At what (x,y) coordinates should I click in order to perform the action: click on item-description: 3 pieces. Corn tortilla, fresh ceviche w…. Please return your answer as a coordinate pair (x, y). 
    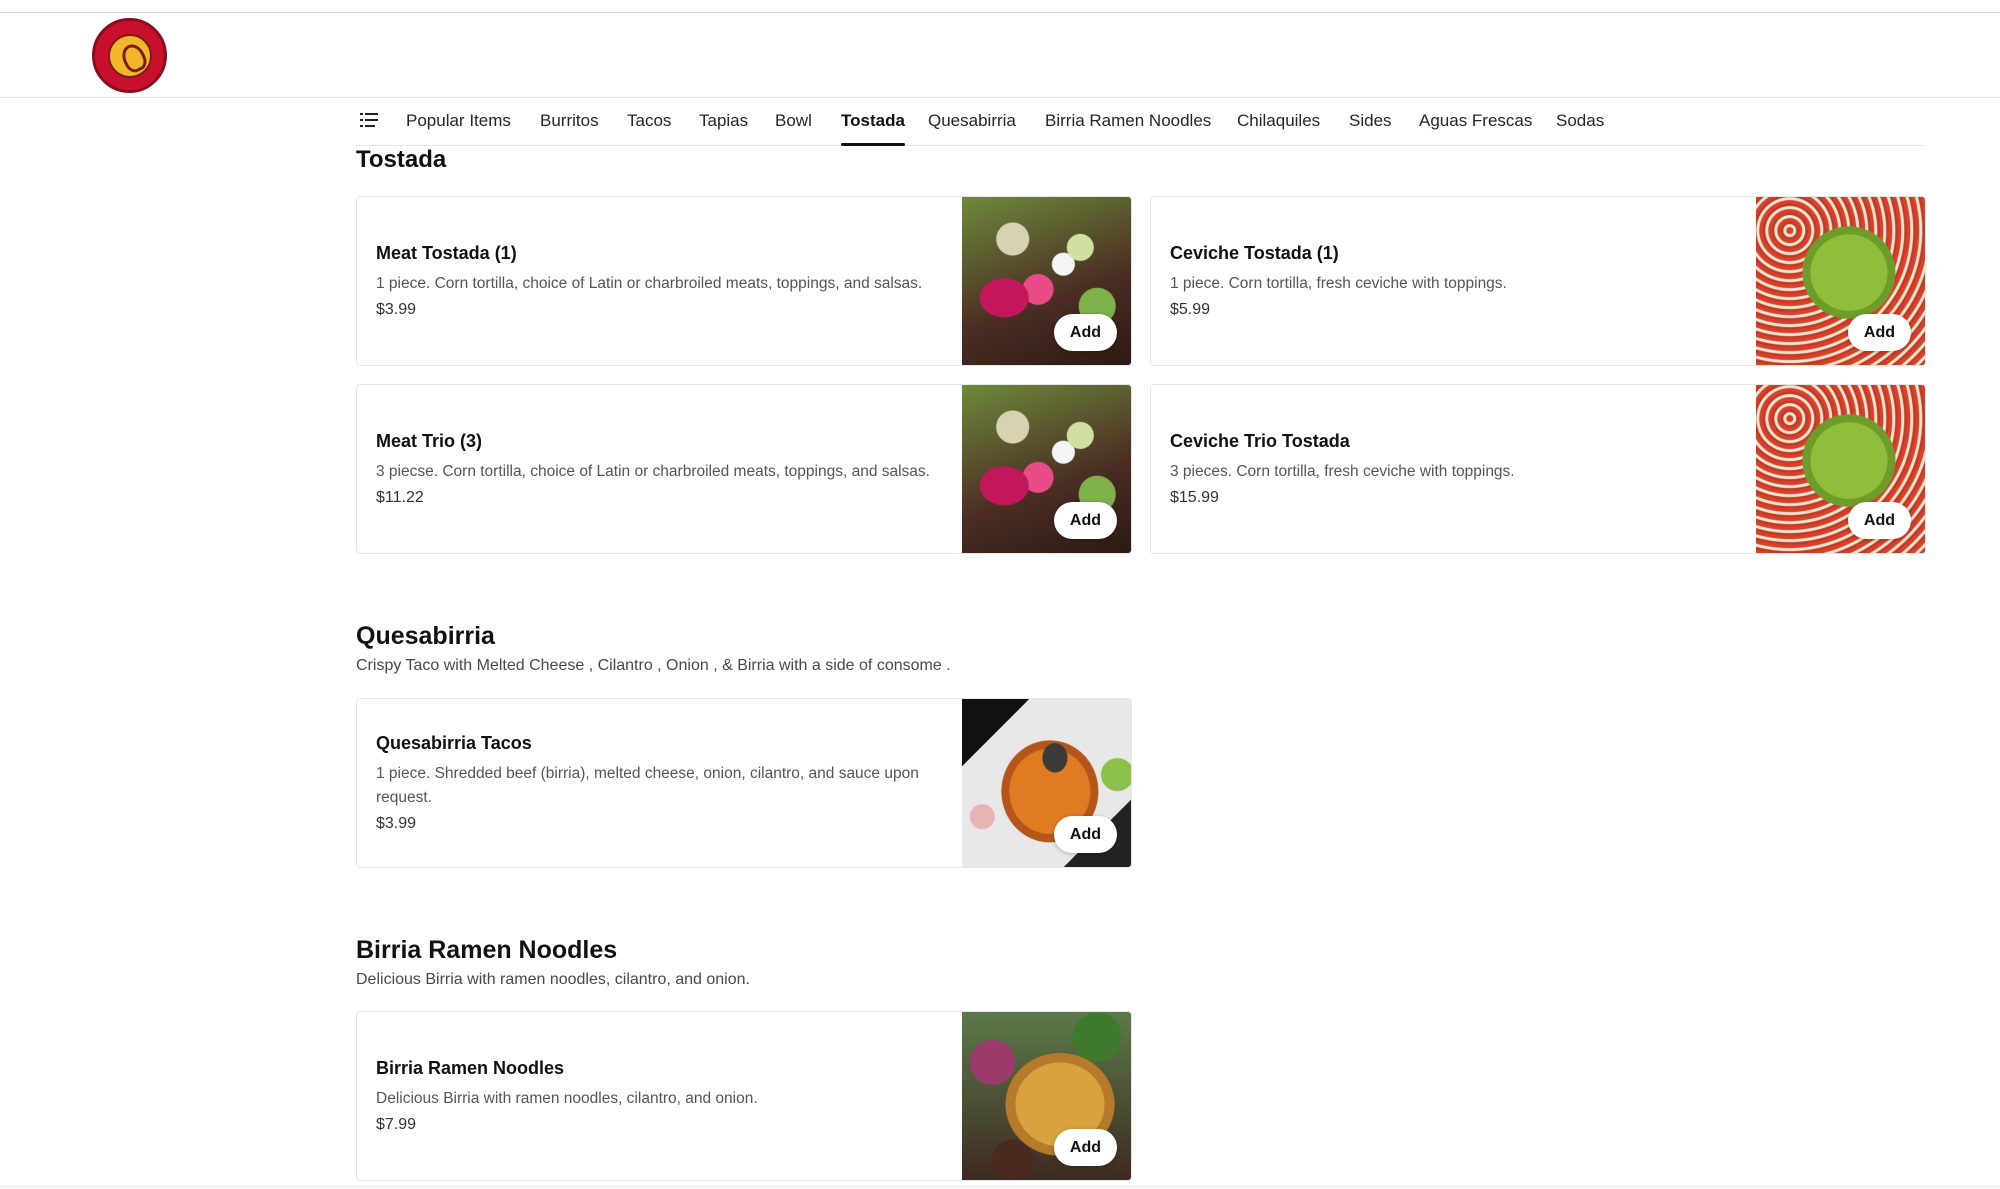
    Looking at the image, I should click on (1342, 471).